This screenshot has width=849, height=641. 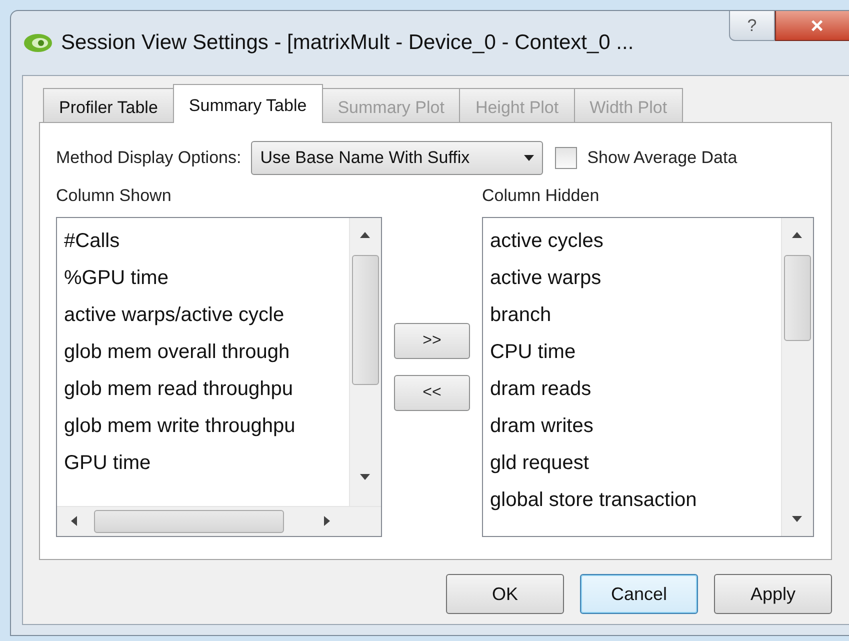 I want to click on list-item: #Calls, so click(x=206, y=241).